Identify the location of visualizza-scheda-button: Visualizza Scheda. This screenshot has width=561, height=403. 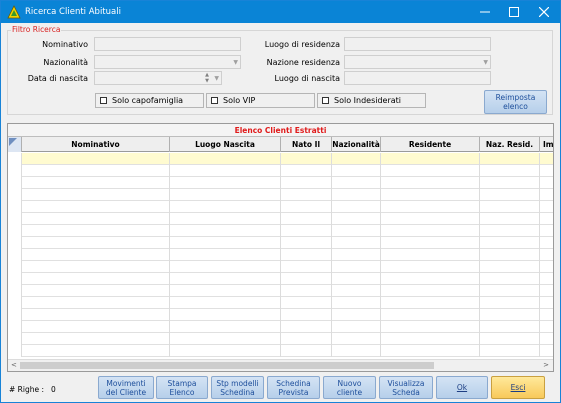
(406, 387).